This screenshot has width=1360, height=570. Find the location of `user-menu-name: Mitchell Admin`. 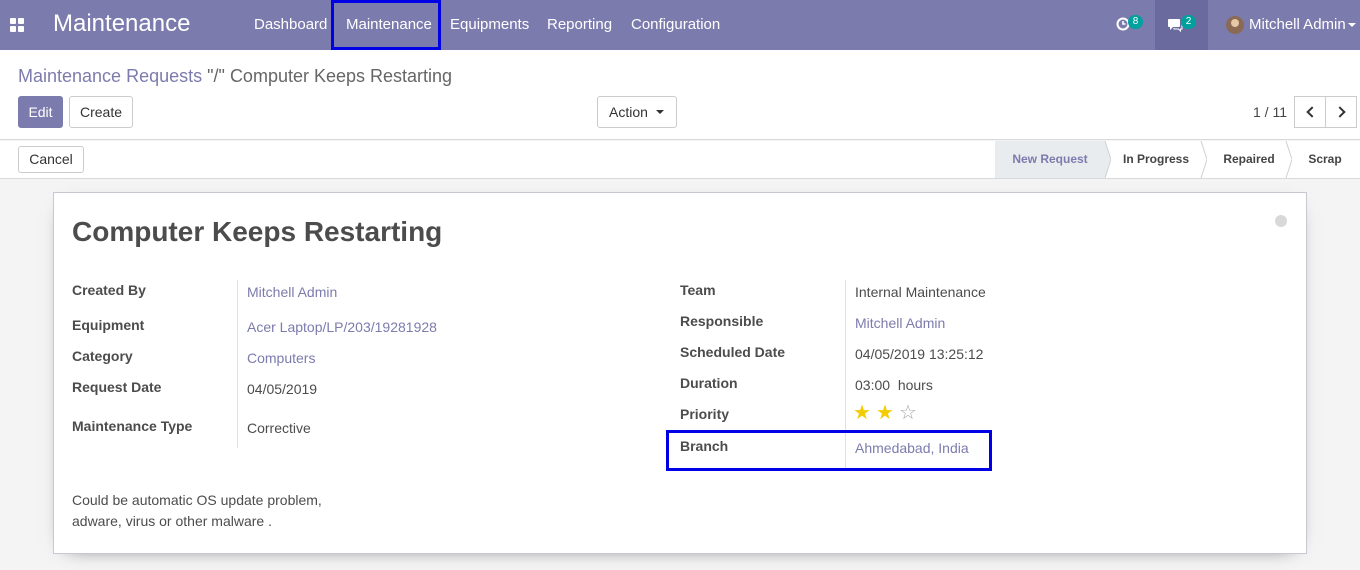

user-menu-name: Mitchell Admin is located at coordinates (1297, 25).